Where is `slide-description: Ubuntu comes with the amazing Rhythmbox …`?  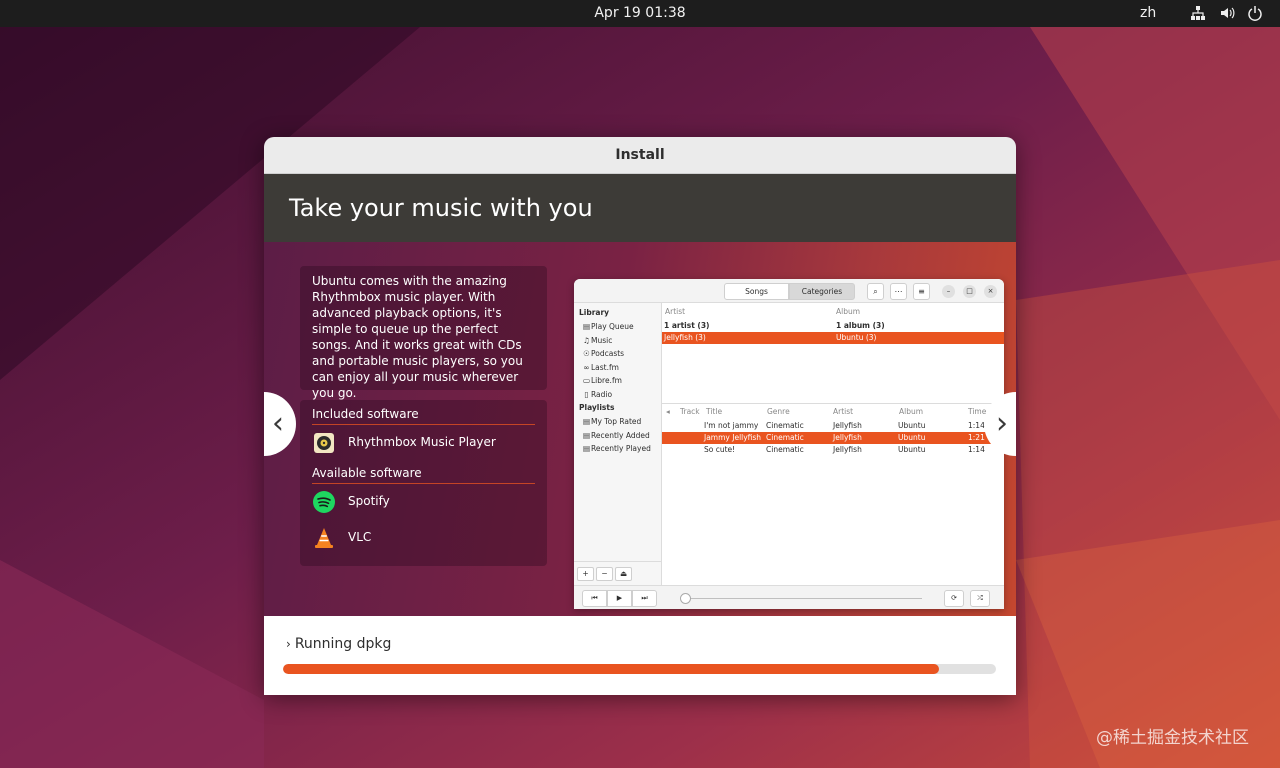 slide-description: Ubuntu comes with the amazing Rhythmbox … is located at coordinates (423, 333).